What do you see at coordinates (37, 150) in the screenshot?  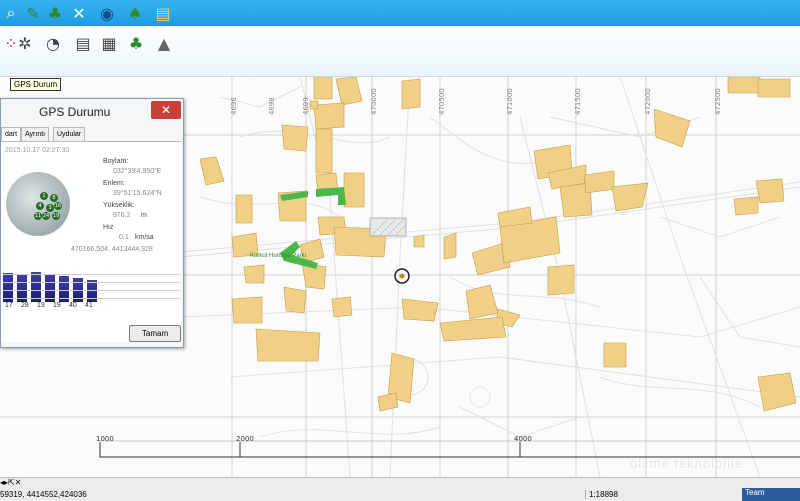 I see `gps-datetime: 2015.10.17 02:27:30` at bounding box center [37, 150].